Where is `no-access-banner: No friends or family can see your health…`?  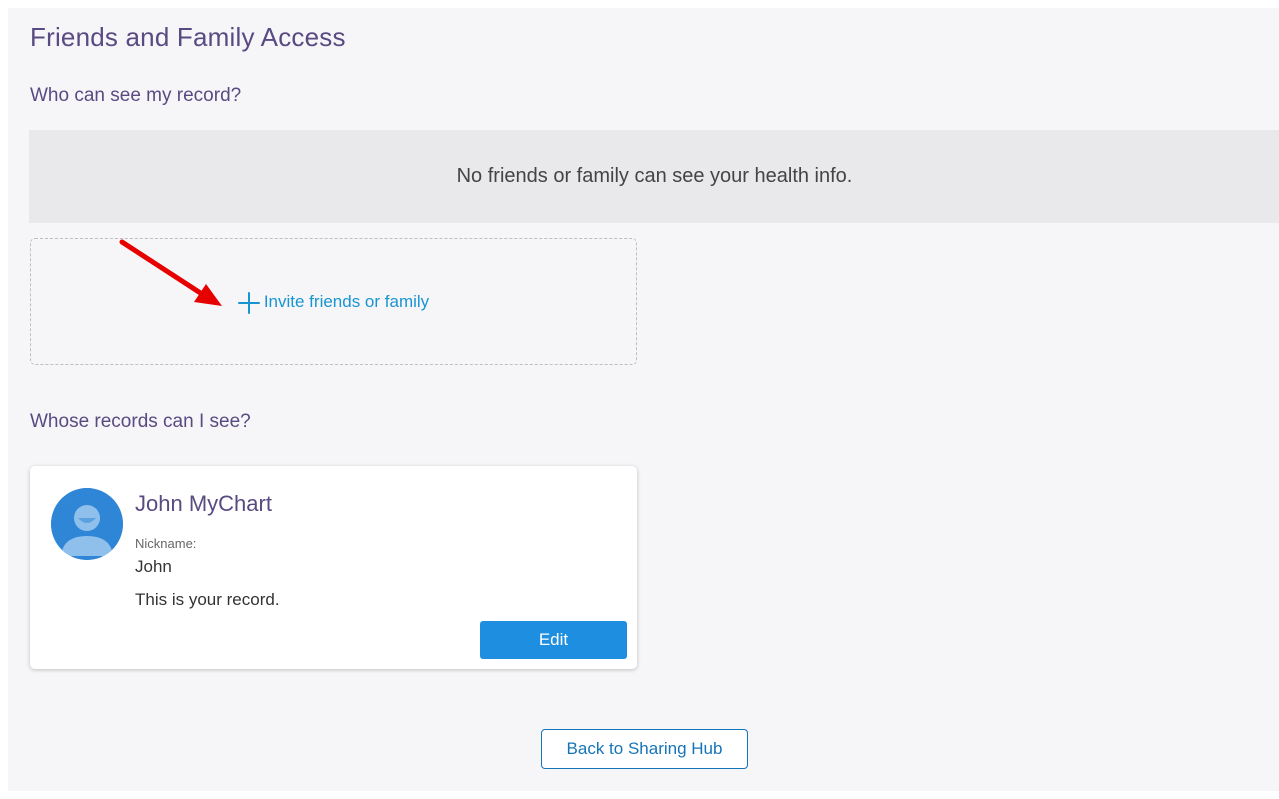
no-access-banner: No friends or family can see your health… is located at coordinates (654, 176).